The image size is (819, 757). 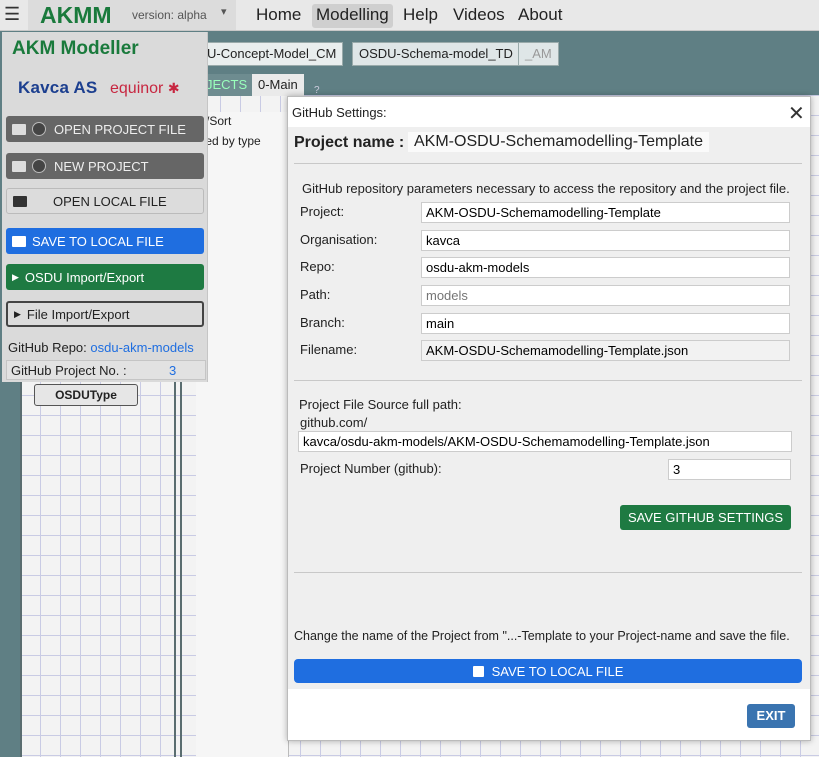 I want to click on organisation-field-label: Organisation:, so click(x=339, y=239).